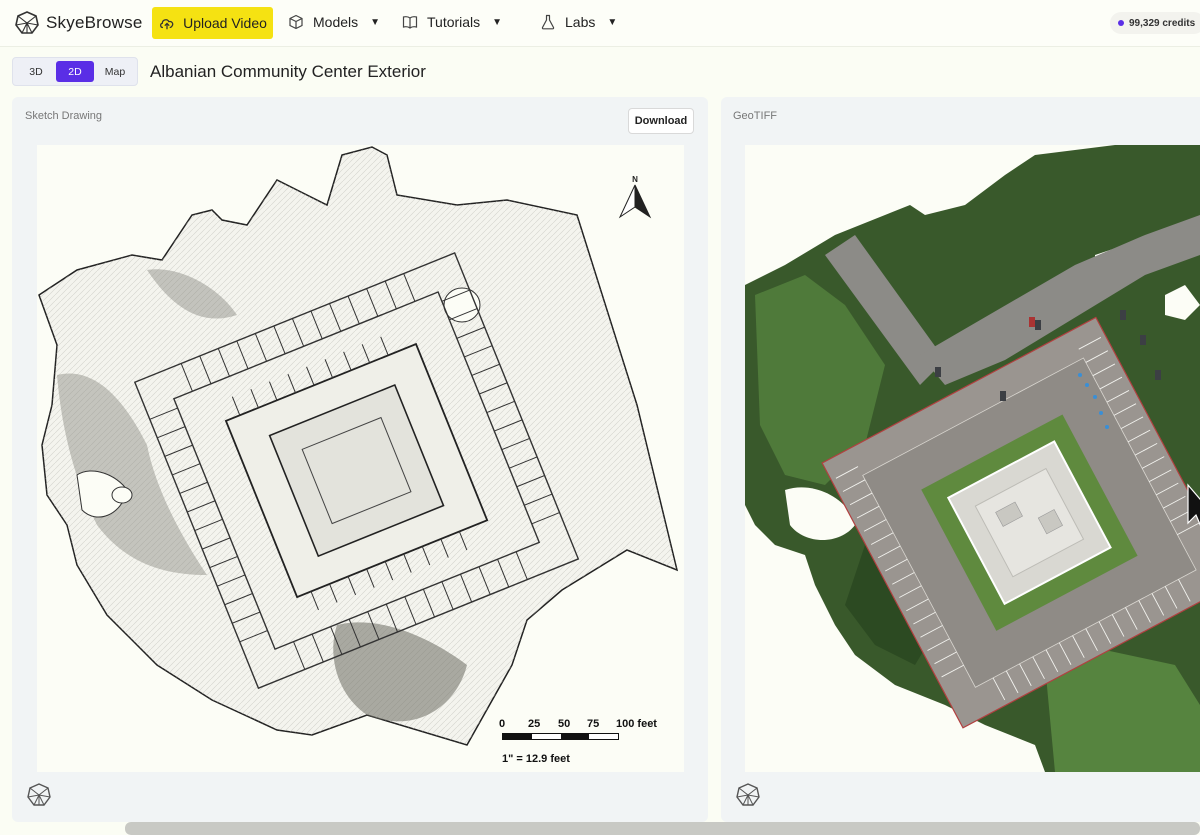  Describe the element at coordinates (548, 22) in the screenshot. I see `flask-icon` at that location.